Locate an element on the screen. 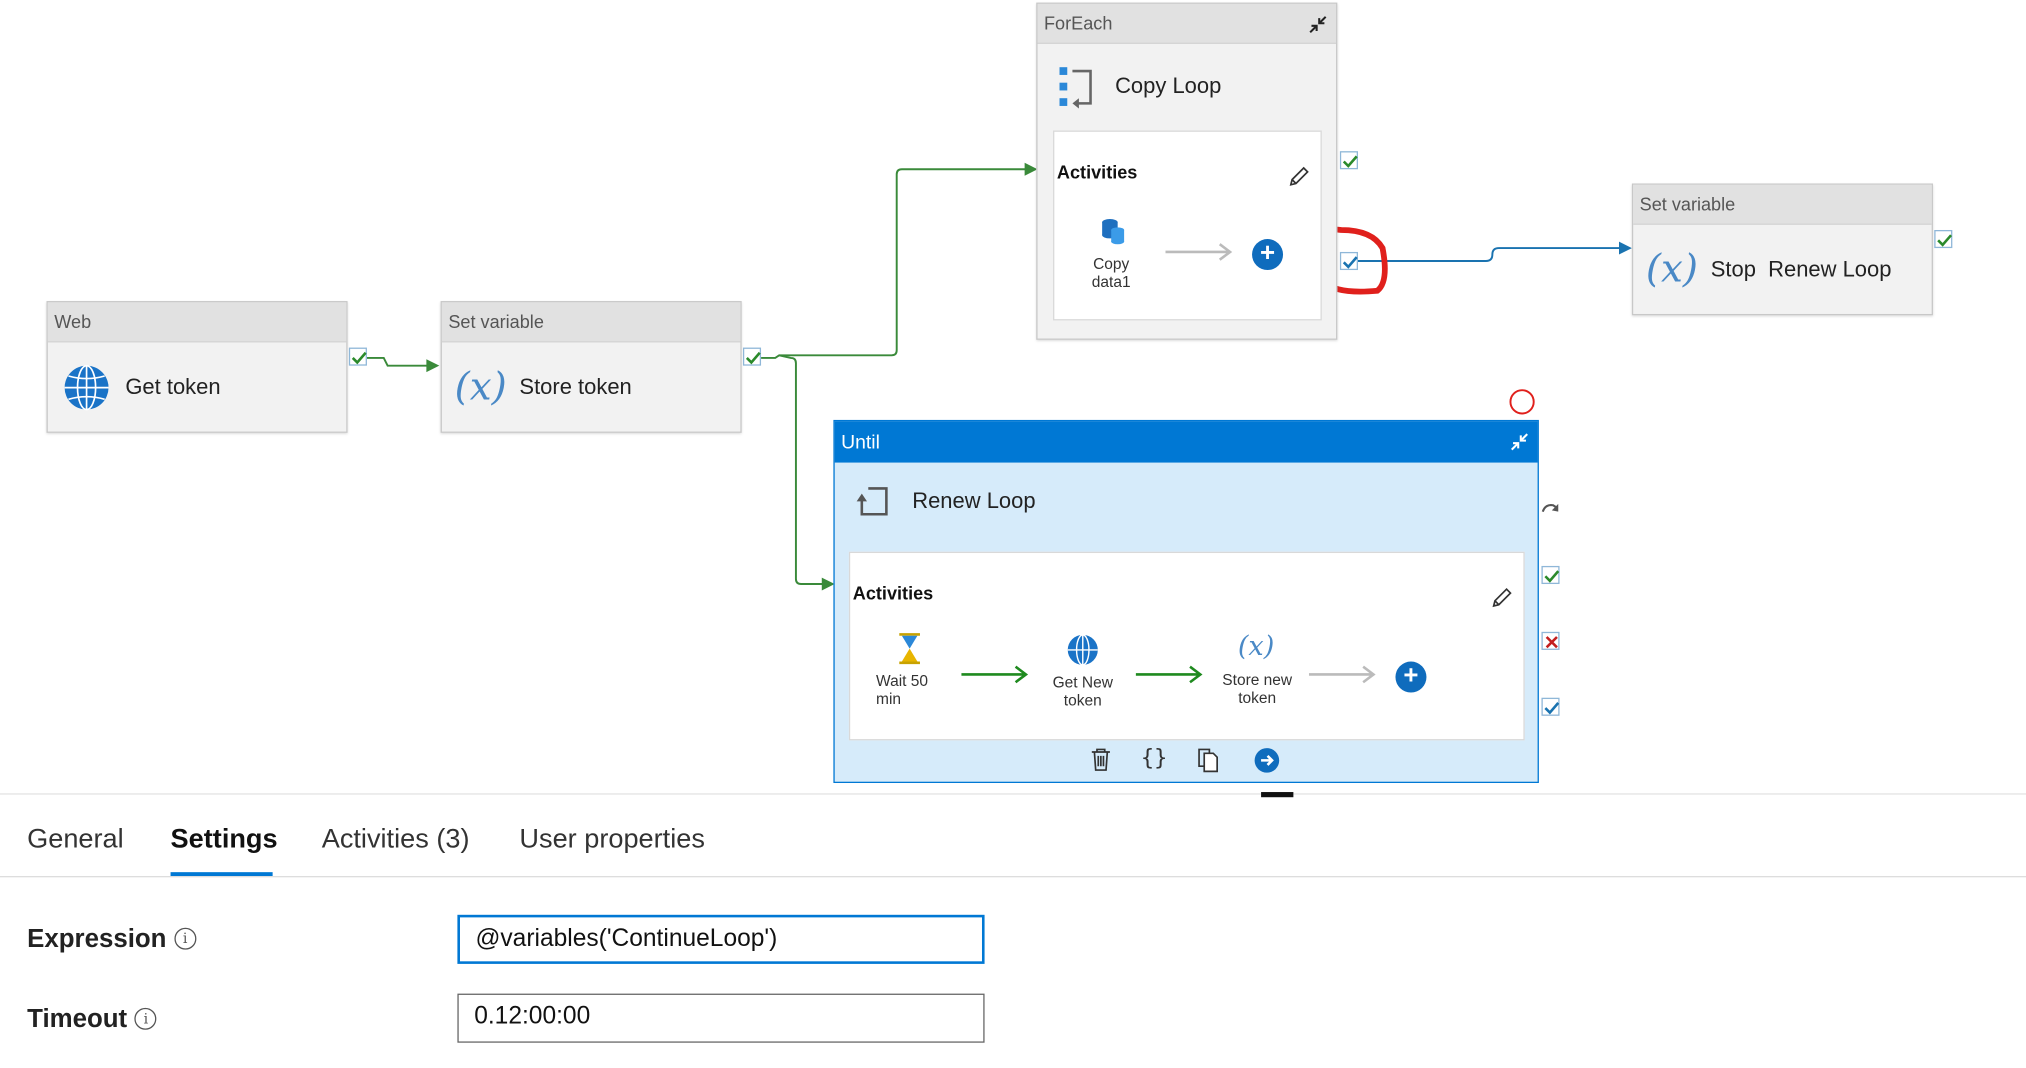 This screenshot has width=2026, height=1068. node-title: Stop Renew Loop is located at coordinates (1801, 269).